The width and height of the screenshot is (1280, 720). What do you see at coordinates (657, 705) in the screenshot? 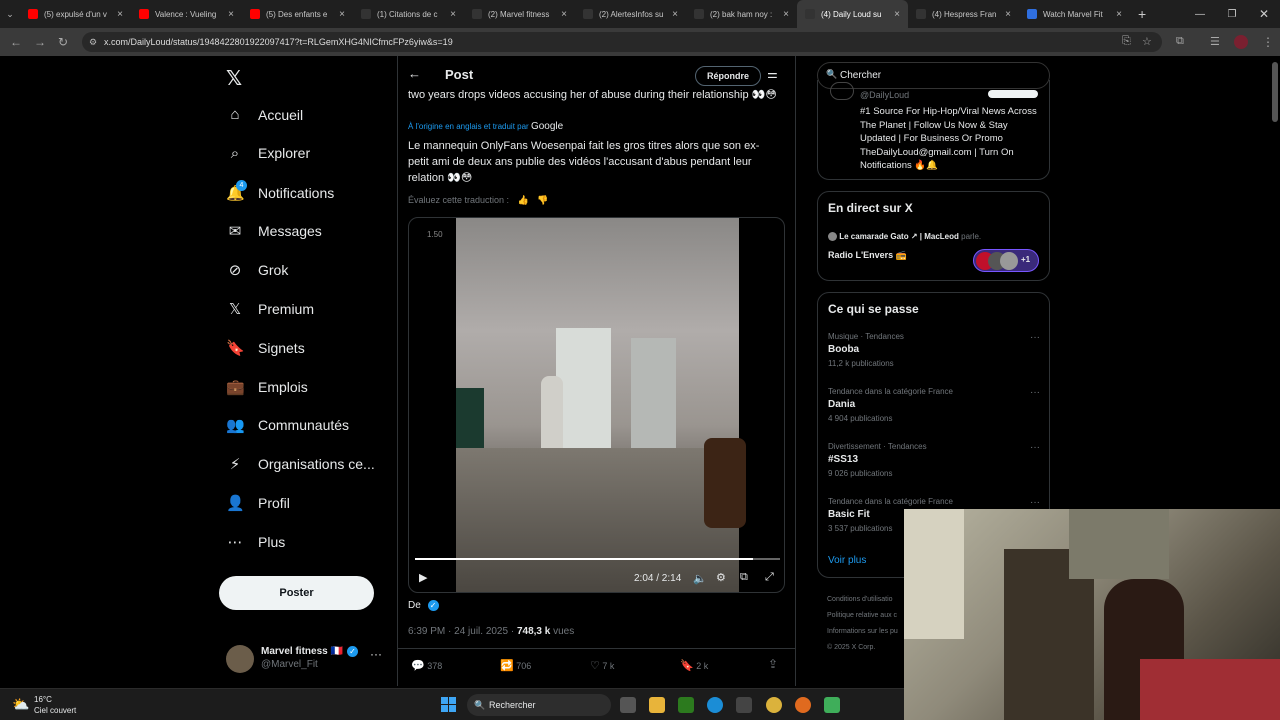
I see `file-explorer-icon` at bounding box center [657, 705].